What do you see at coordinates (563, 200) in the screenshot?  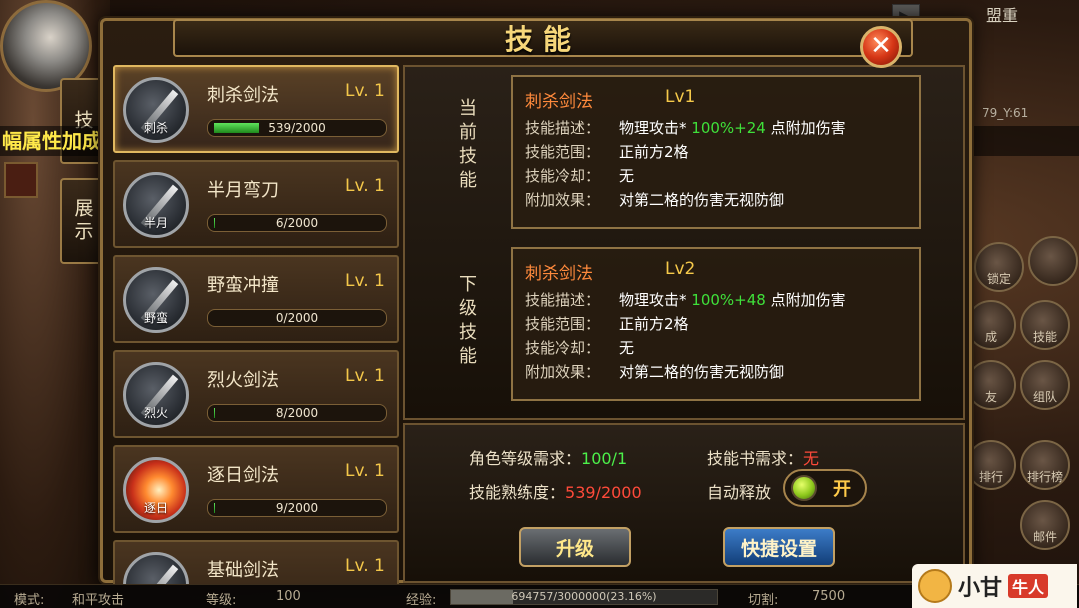 I see `current-effect-key: 附加效果：` at bounding box center [563, 200].